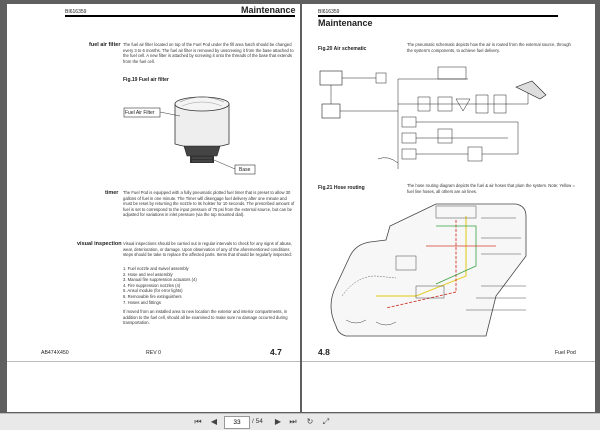  What do you see at coordinates (214, 421) in the screenshot?
I see `previous-page-icon: ◀` at bounding box center [214, 421].